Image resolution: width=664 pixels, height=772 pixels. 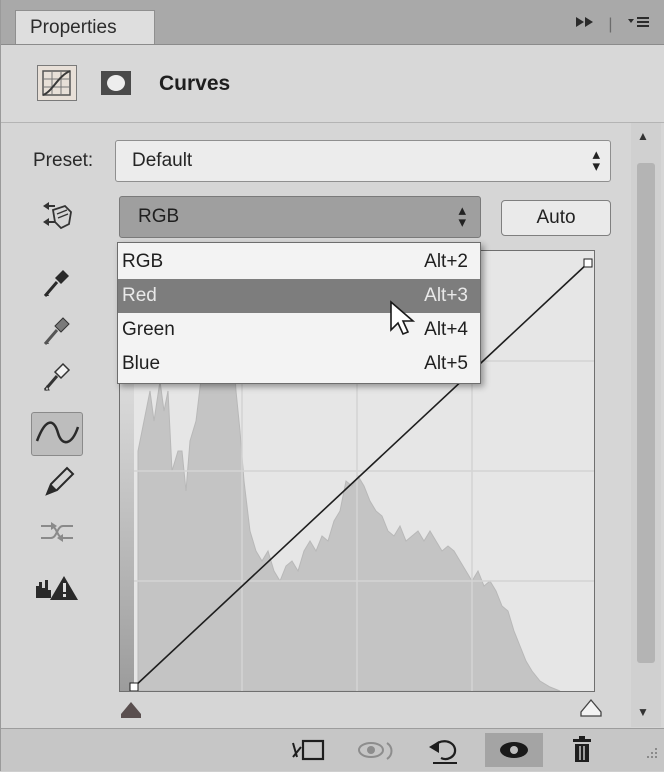 I want to click on menu-item-label: RGB, so click(x=143, y=261).